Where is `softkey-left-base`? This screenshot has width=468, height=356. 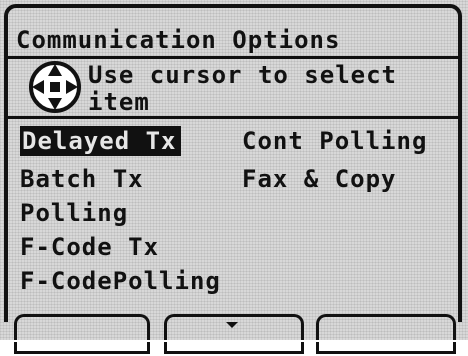 softkey-left-base is located at coordinates (82, 348).